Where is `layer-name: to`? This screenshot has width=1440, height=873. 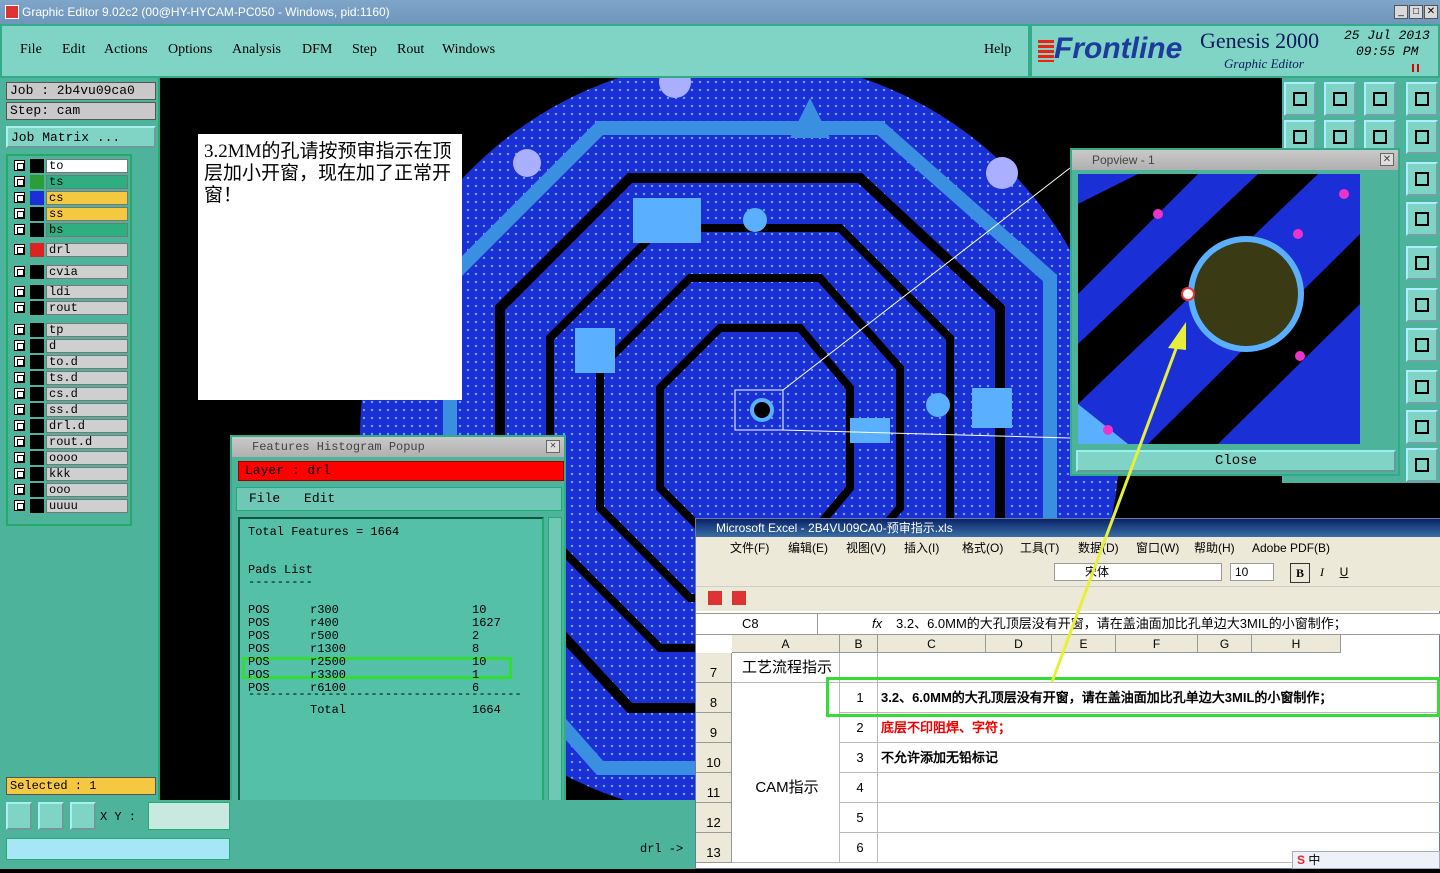 layer-name: to is located at coordinates (87, 166).